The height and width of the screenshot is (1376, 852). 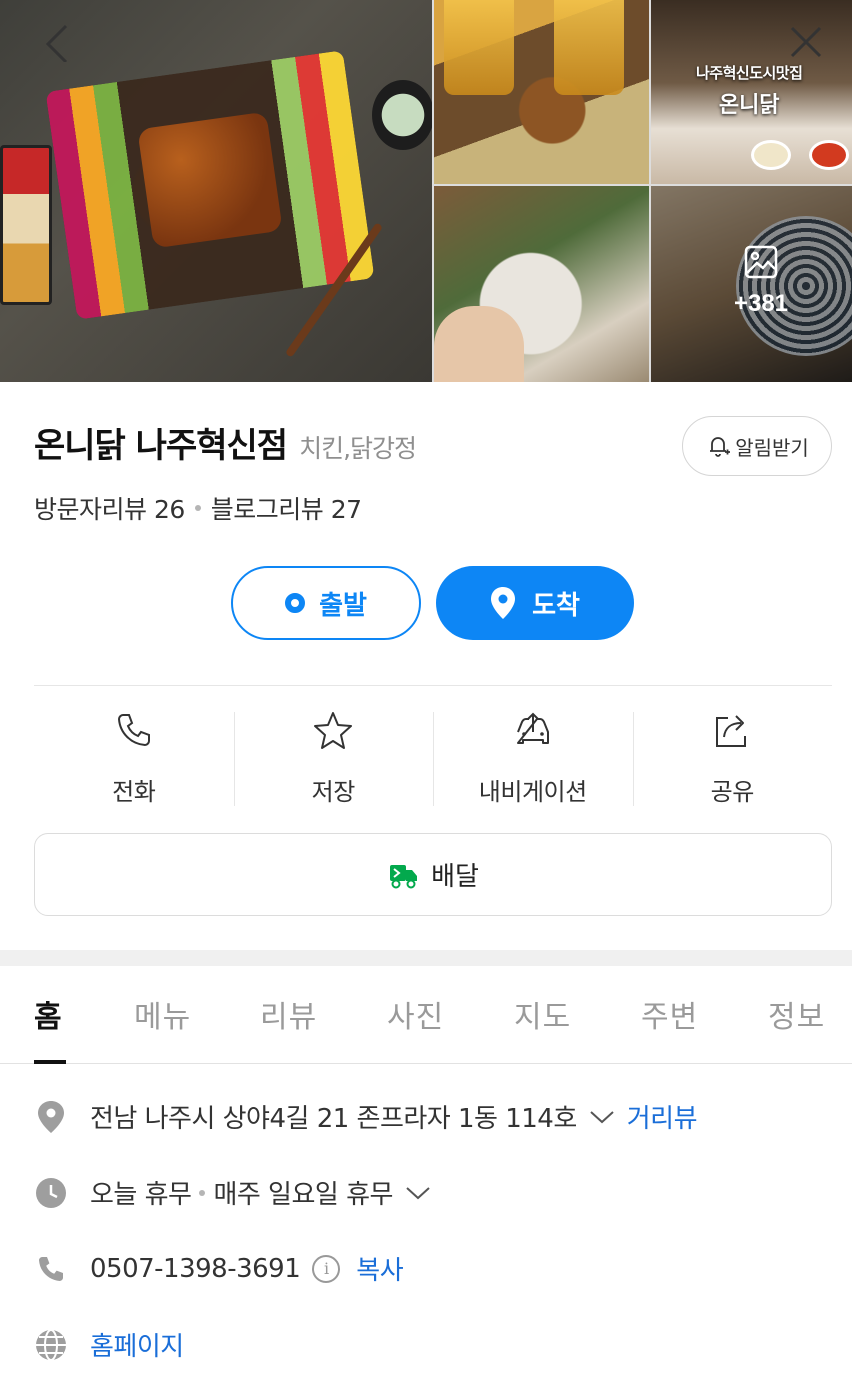 What do you see at coordinates (51, 1345) in the screenshot?
I see `globe-icon` at bounding box center [51, 1345].